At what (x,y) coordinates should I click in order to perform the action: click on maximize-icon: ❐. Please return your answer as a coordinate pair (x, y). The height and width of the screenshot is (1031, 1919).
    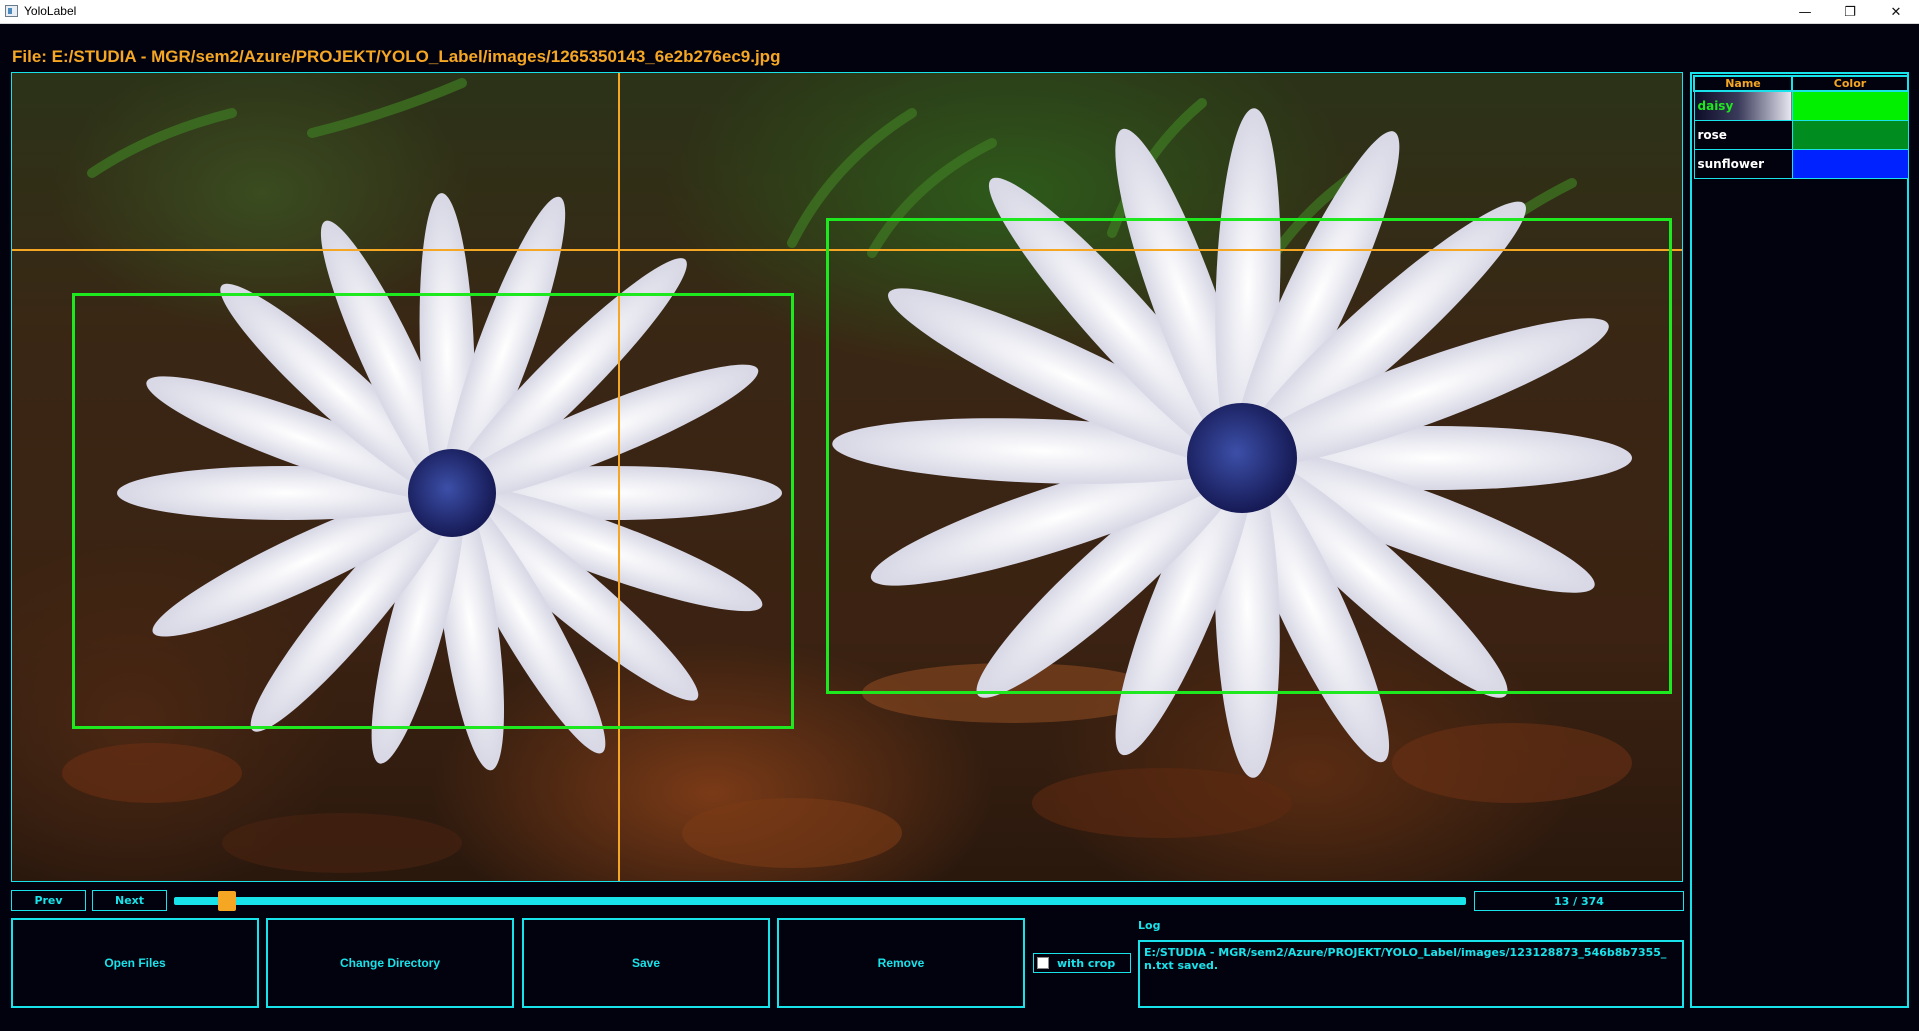
    Looking at the image, I should click on (1850, 12).